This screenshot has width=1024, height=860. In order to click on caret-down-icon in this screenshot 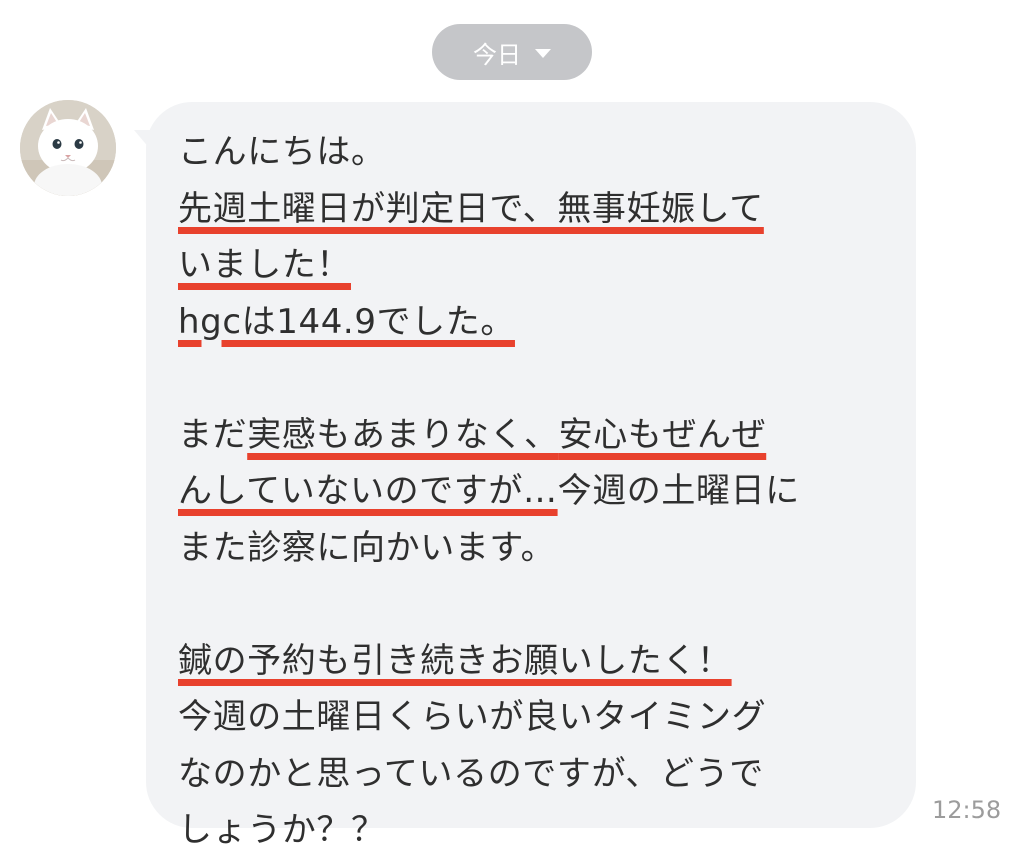, I will do `click(543, 53)`.